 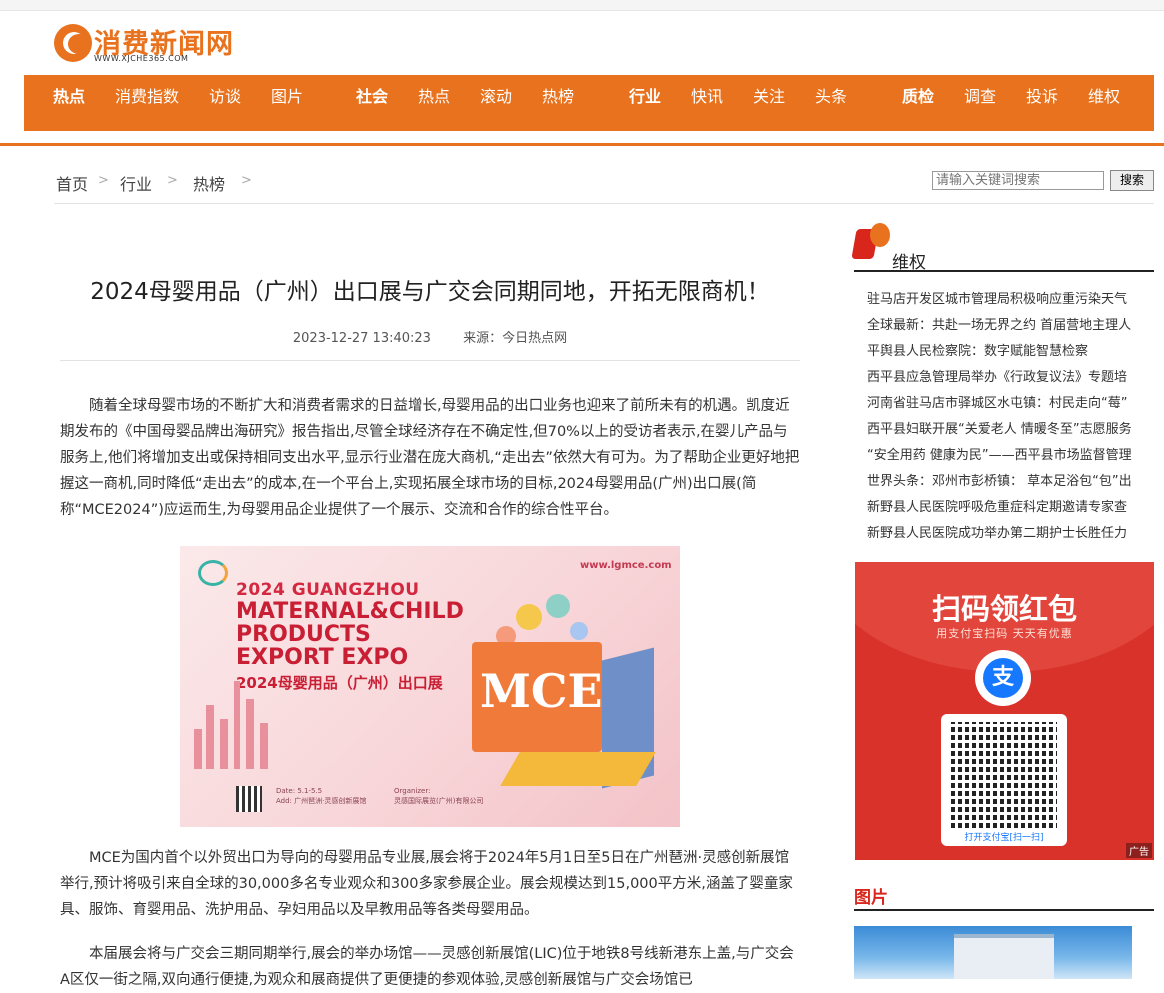 I want to click on expo-heading-chinese: 2024母婴用品（广州）出口展, so click(x=339, y=683).